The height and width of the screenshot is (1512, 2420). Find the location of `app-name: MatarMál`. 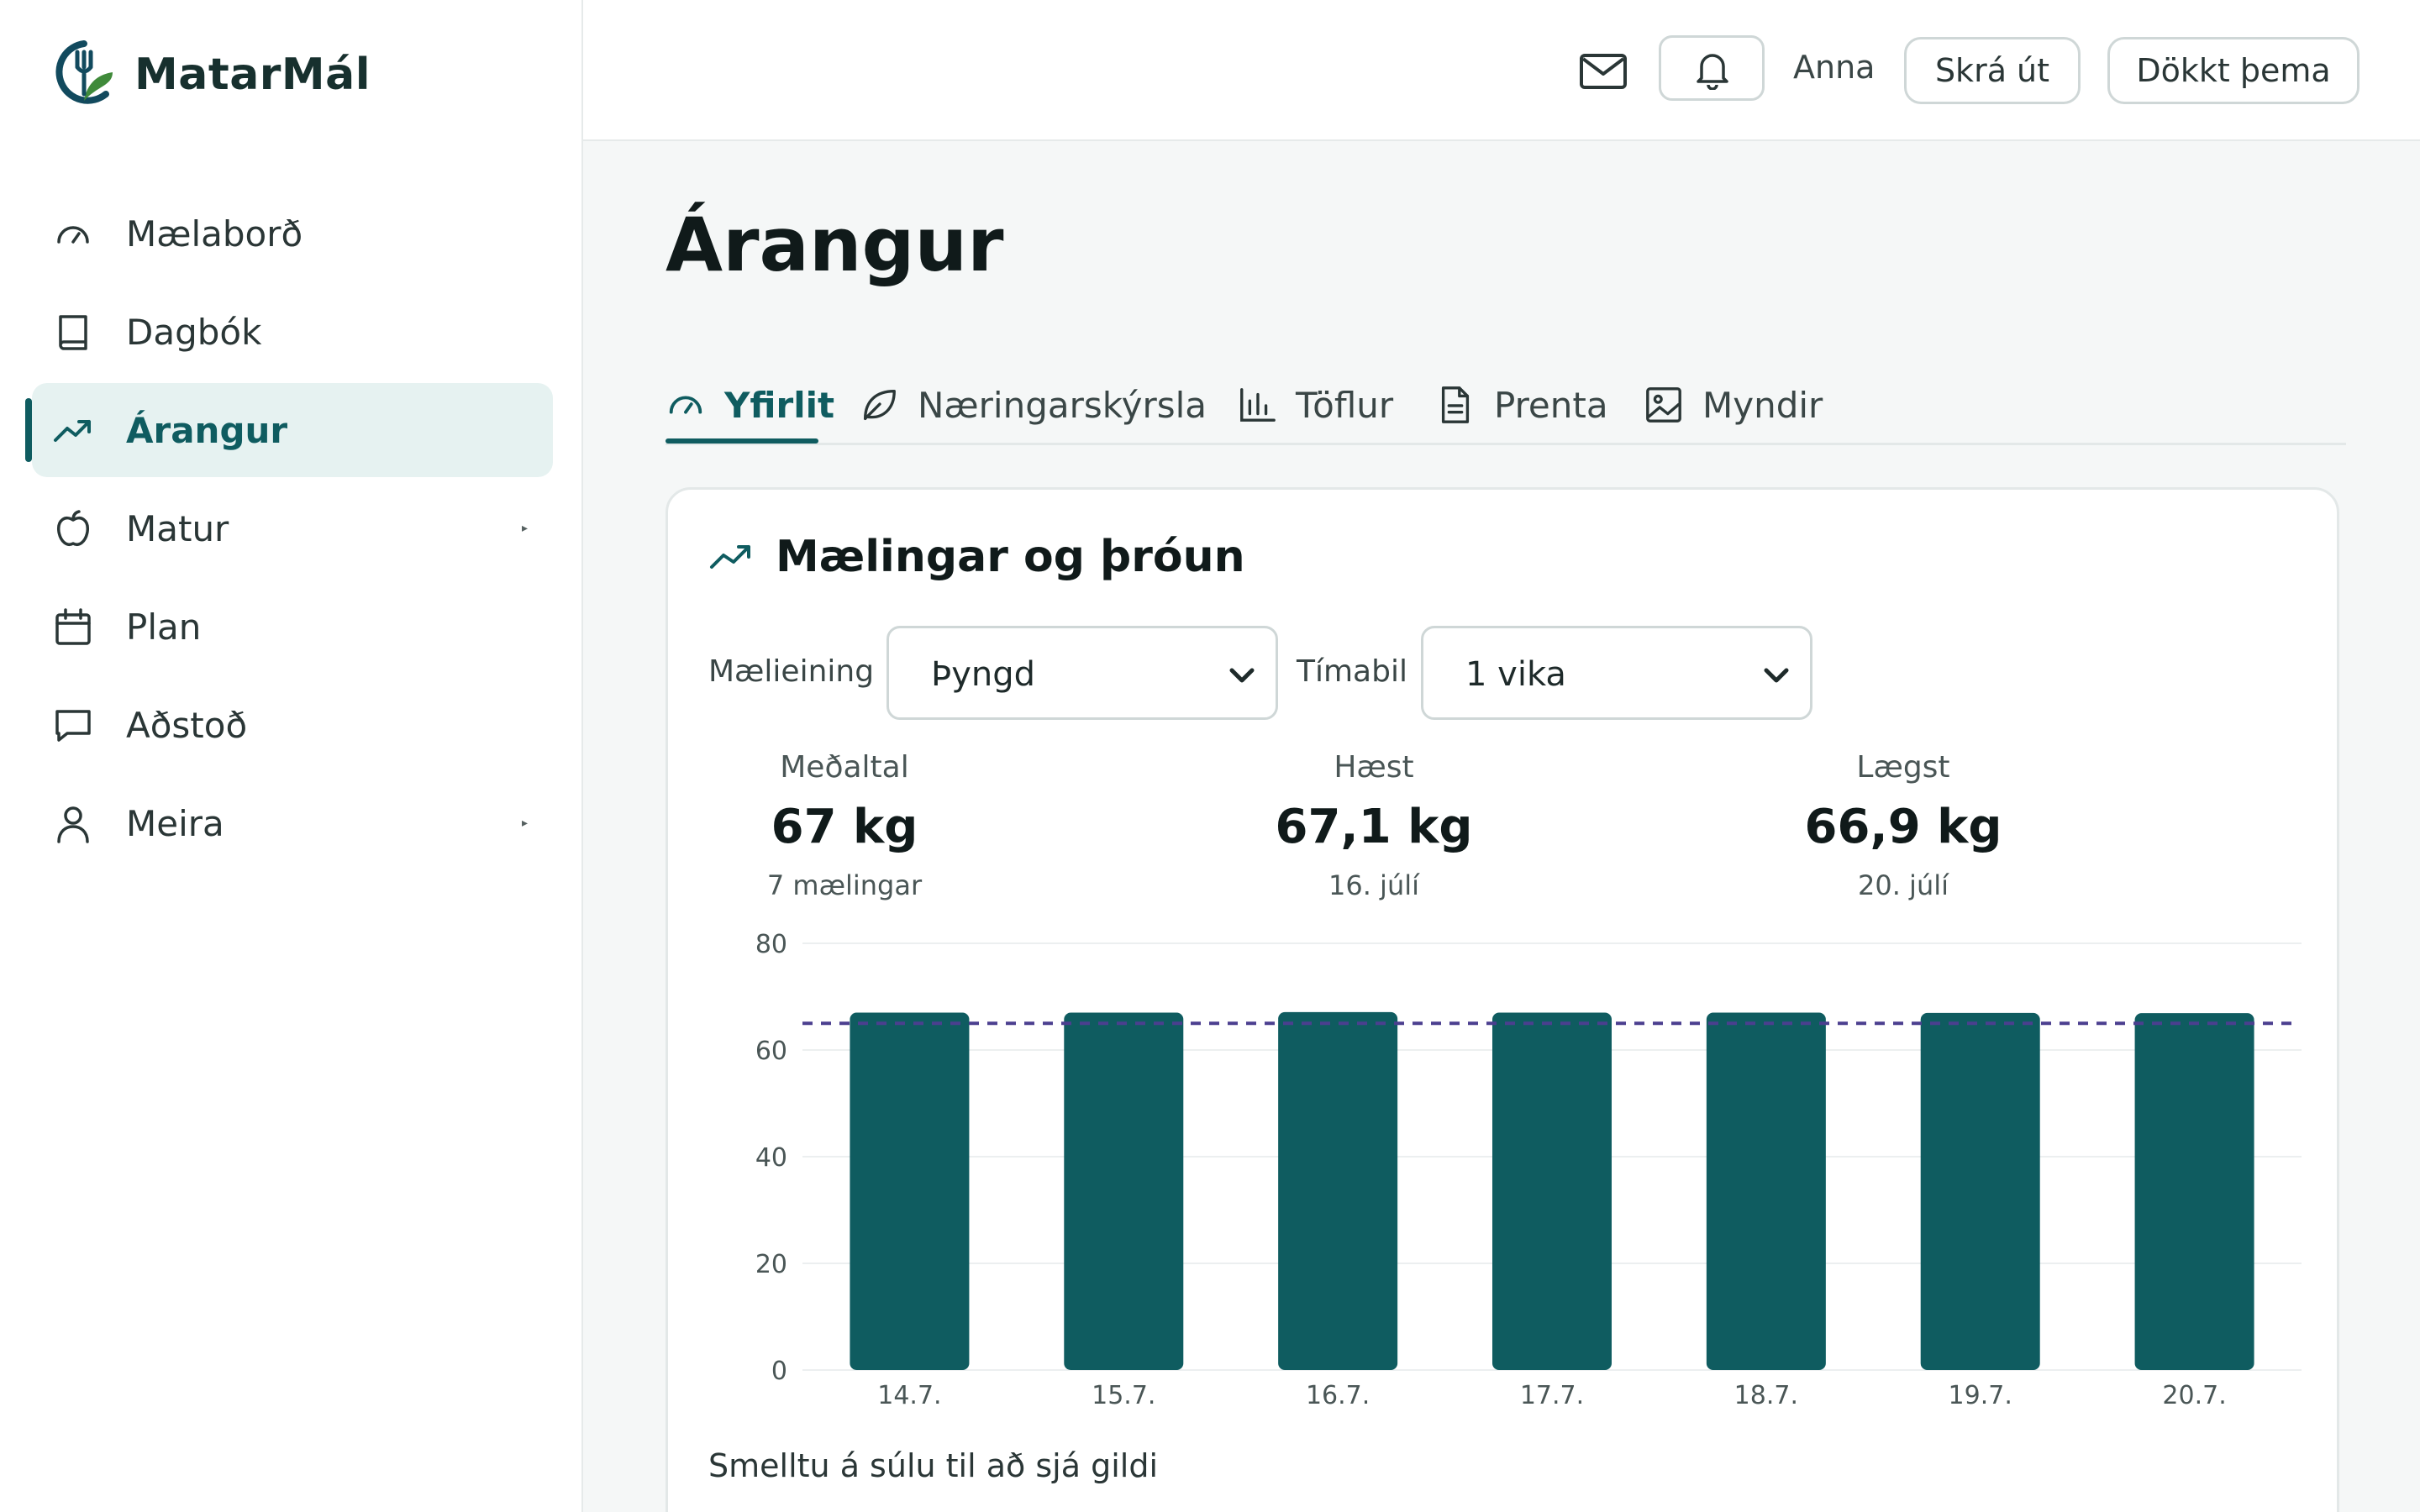

app-name: MatarMál is located at coordinates (253, 75).